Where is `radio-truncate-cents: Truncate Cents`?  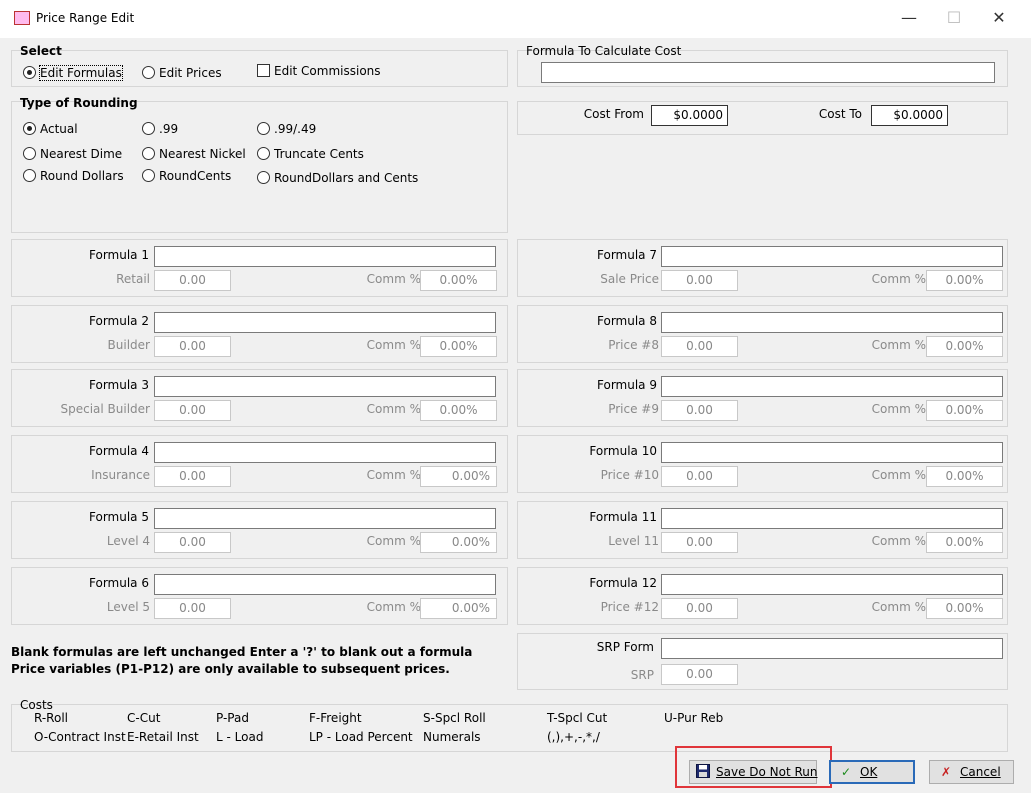 radio-truncate-cents: Truncate Cents is located at coordinates (310, 154).